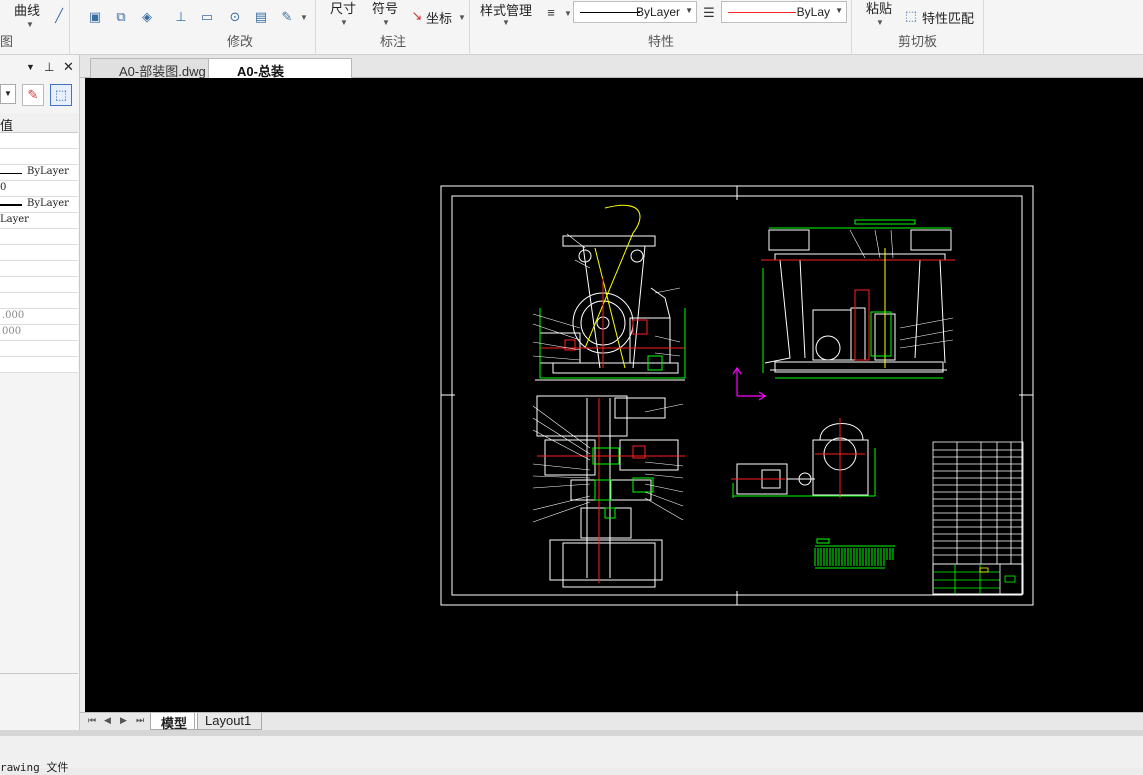  What do you see at coordinates (343, 8) in the screenshot?
I see `dimension-button: 尺寸` at bounding box center [343, 8].